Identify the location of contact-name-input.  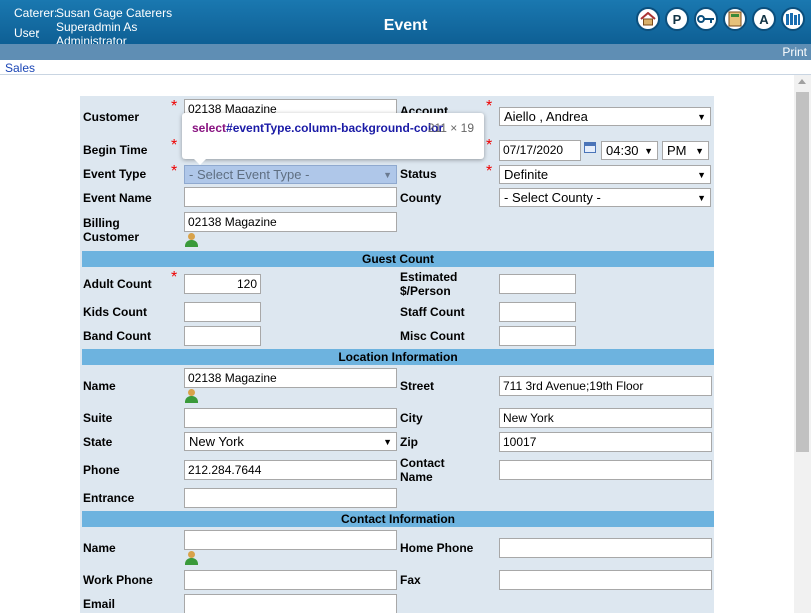
(605, 470).